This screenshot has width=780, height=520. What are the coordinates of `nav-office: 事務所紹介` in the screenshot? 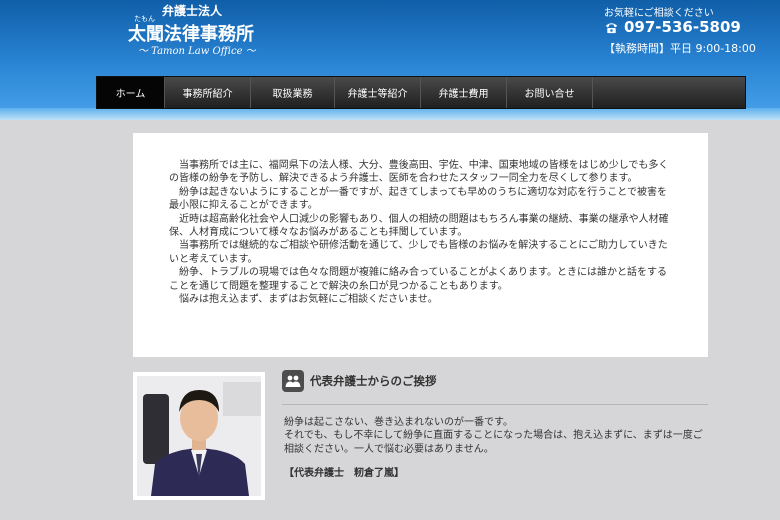 It's located at (208, 92).